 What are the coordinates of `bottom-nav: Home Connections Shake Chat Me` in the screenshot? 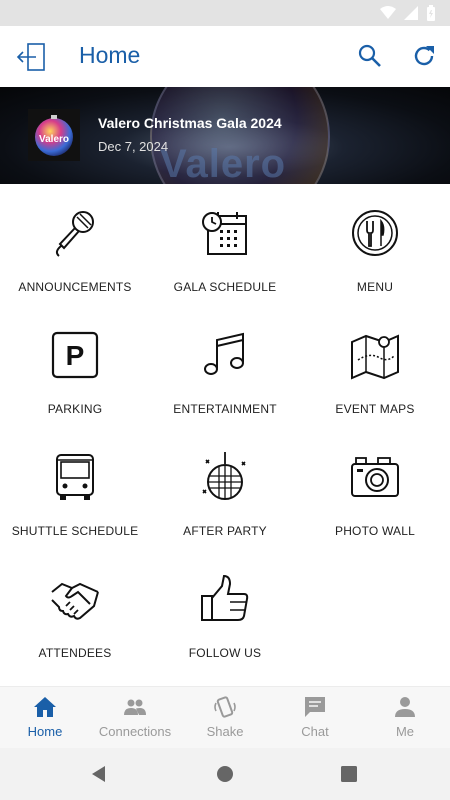 It's located at (225, 717).